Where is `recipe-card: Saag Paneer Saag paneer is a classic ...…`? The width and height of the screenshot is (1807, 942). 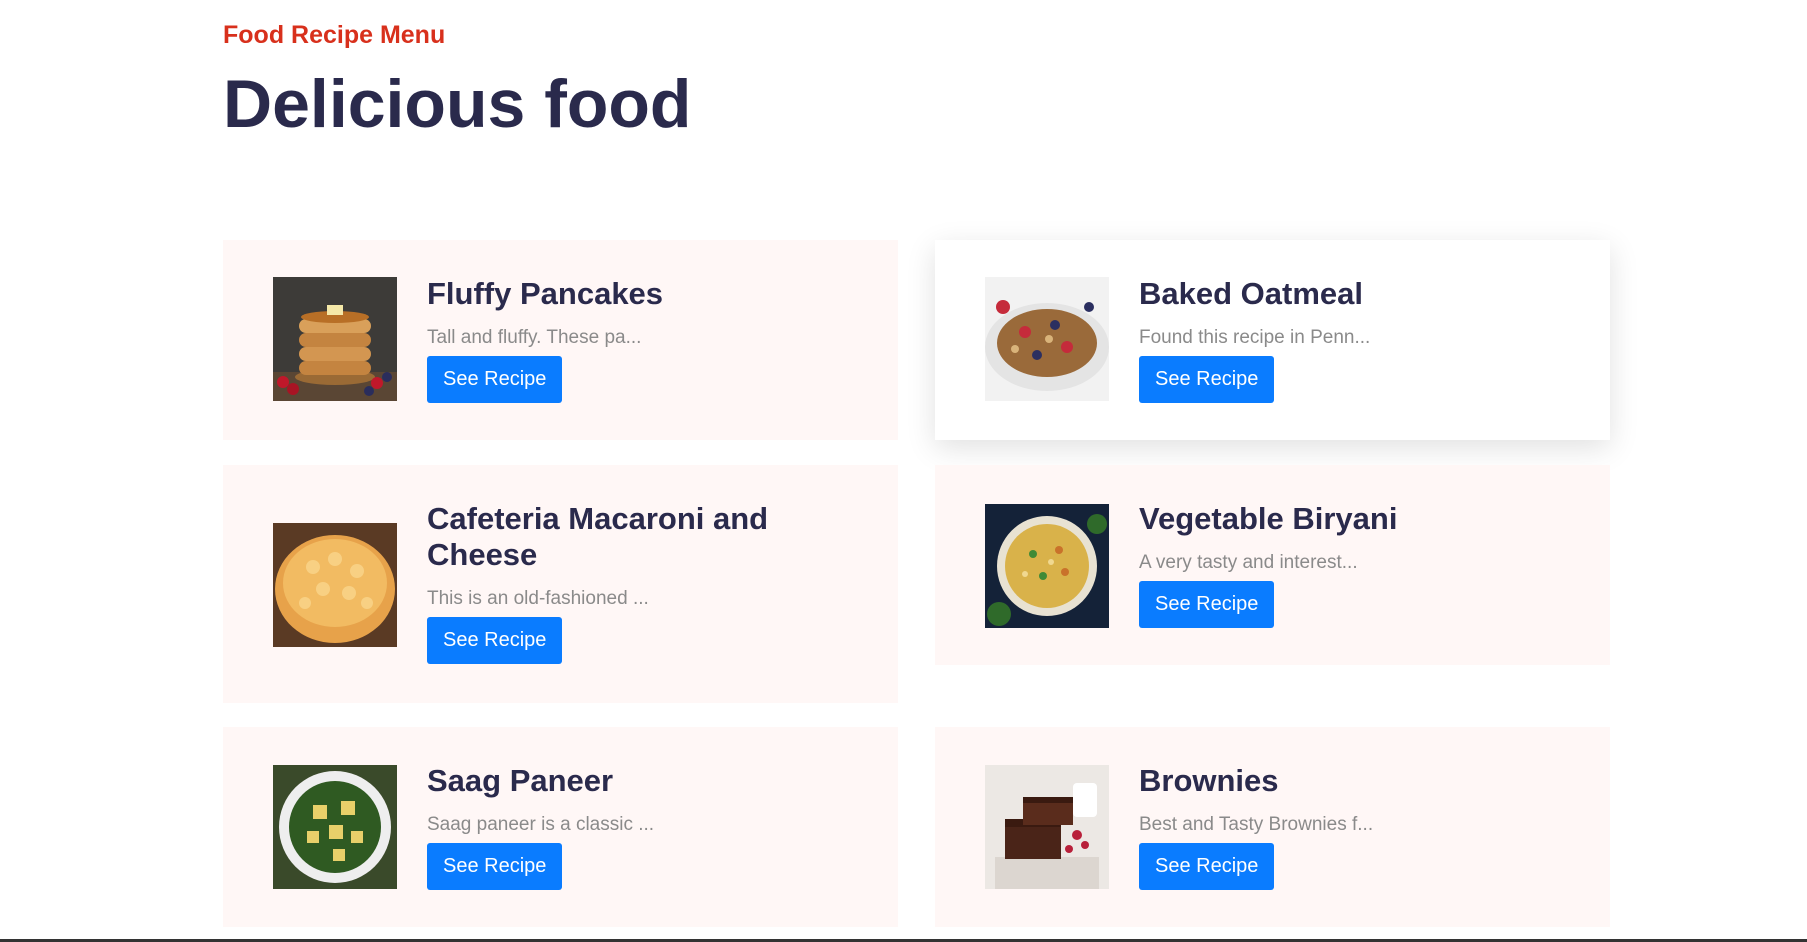
recipe-card: Saag Paneer Saag paneer is a classic ...… is located at coordinates (560, 827).